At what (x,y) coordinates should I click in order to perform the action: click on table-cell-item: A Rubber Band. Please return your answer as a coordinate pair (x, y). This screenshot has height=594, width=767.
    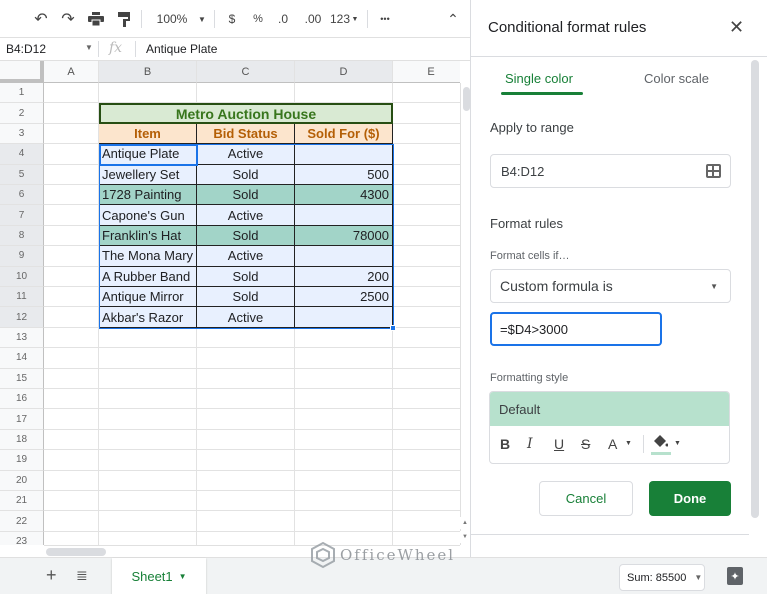
    Looking at the image, I should click on (148, 276).